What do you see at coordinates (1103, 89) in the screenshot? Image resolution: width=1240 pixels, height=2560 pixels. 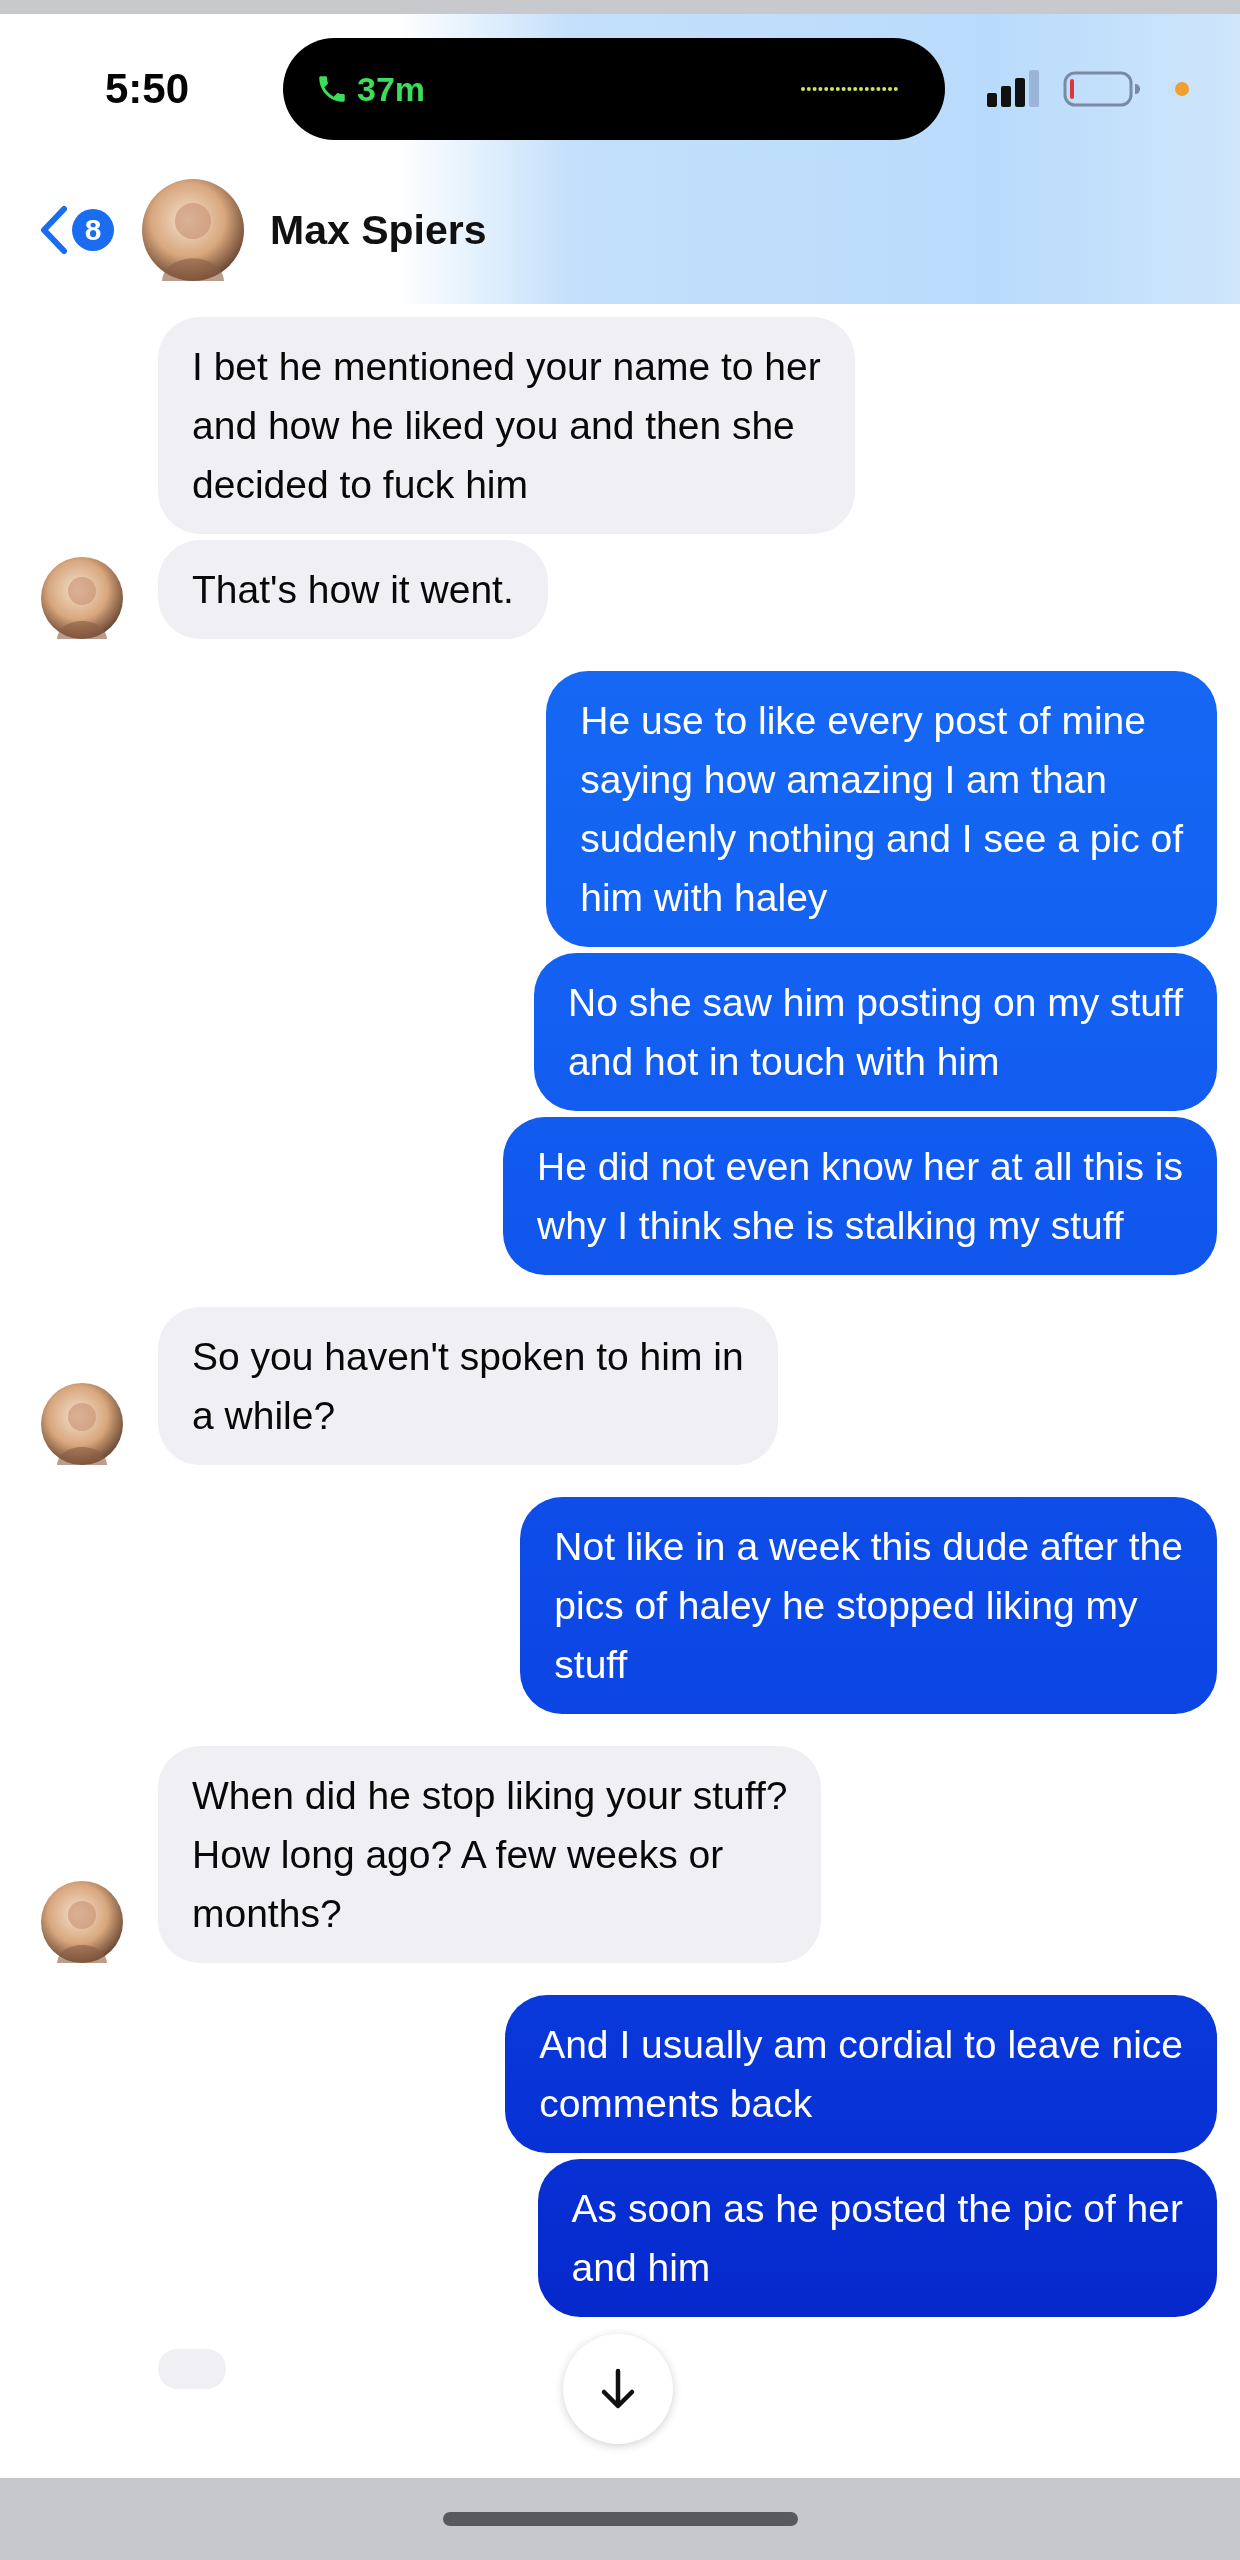 I see `battery-icon` at bounding box center [1103, 89].